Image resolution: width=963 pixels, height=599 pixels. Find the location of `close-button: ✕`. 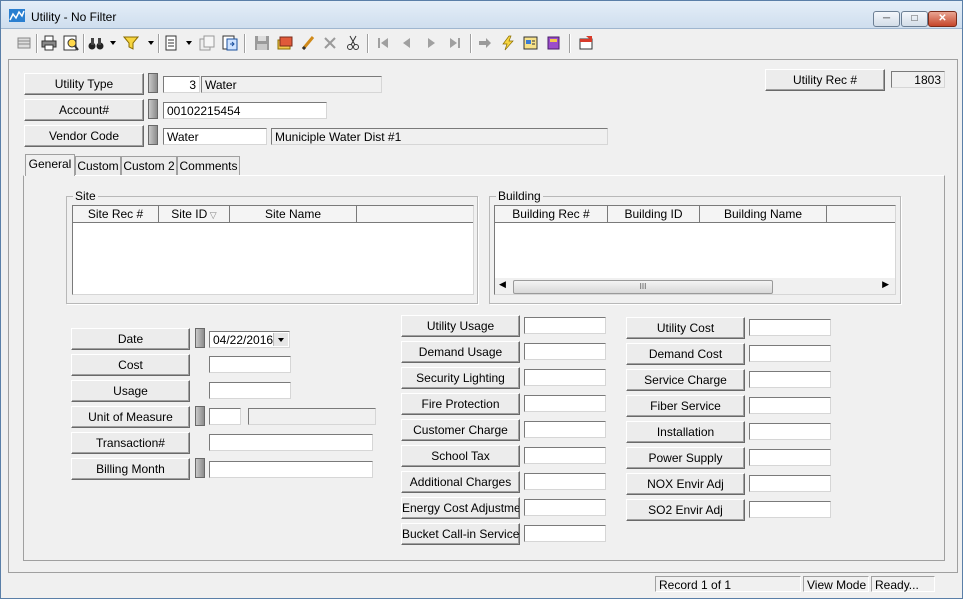

close-button: ✕ is located at coordinates (942, 19).